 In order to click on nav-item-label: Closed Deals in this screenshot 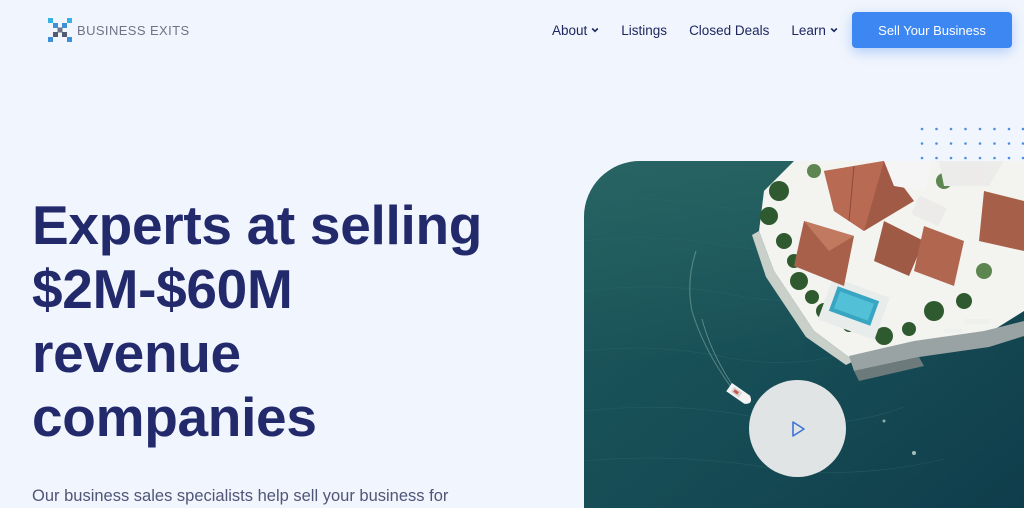, I will do `click(729, 30)`.